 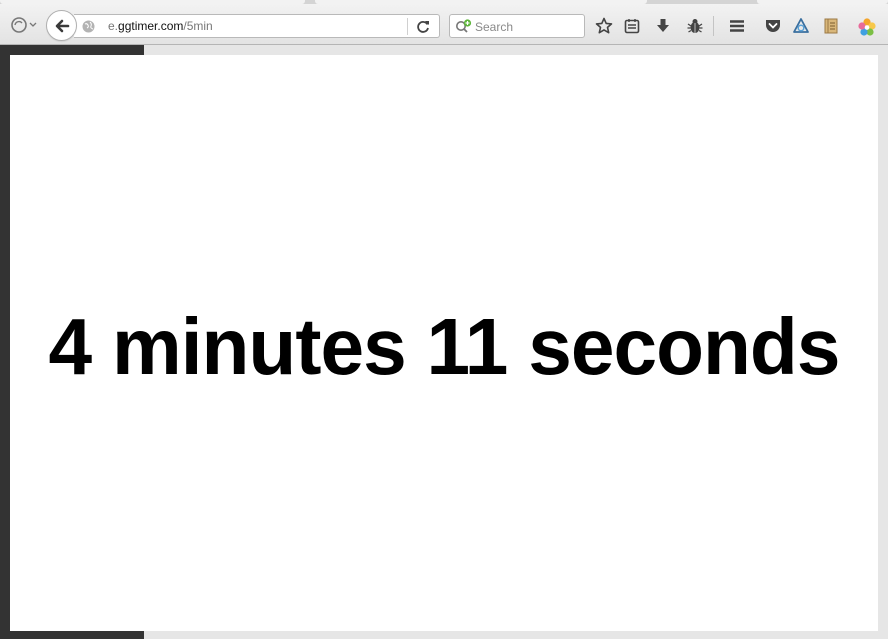 What do you see at coordinates (801, 26) in the screenshot?
I see `extension-icon` at bounding box center [801, 26].